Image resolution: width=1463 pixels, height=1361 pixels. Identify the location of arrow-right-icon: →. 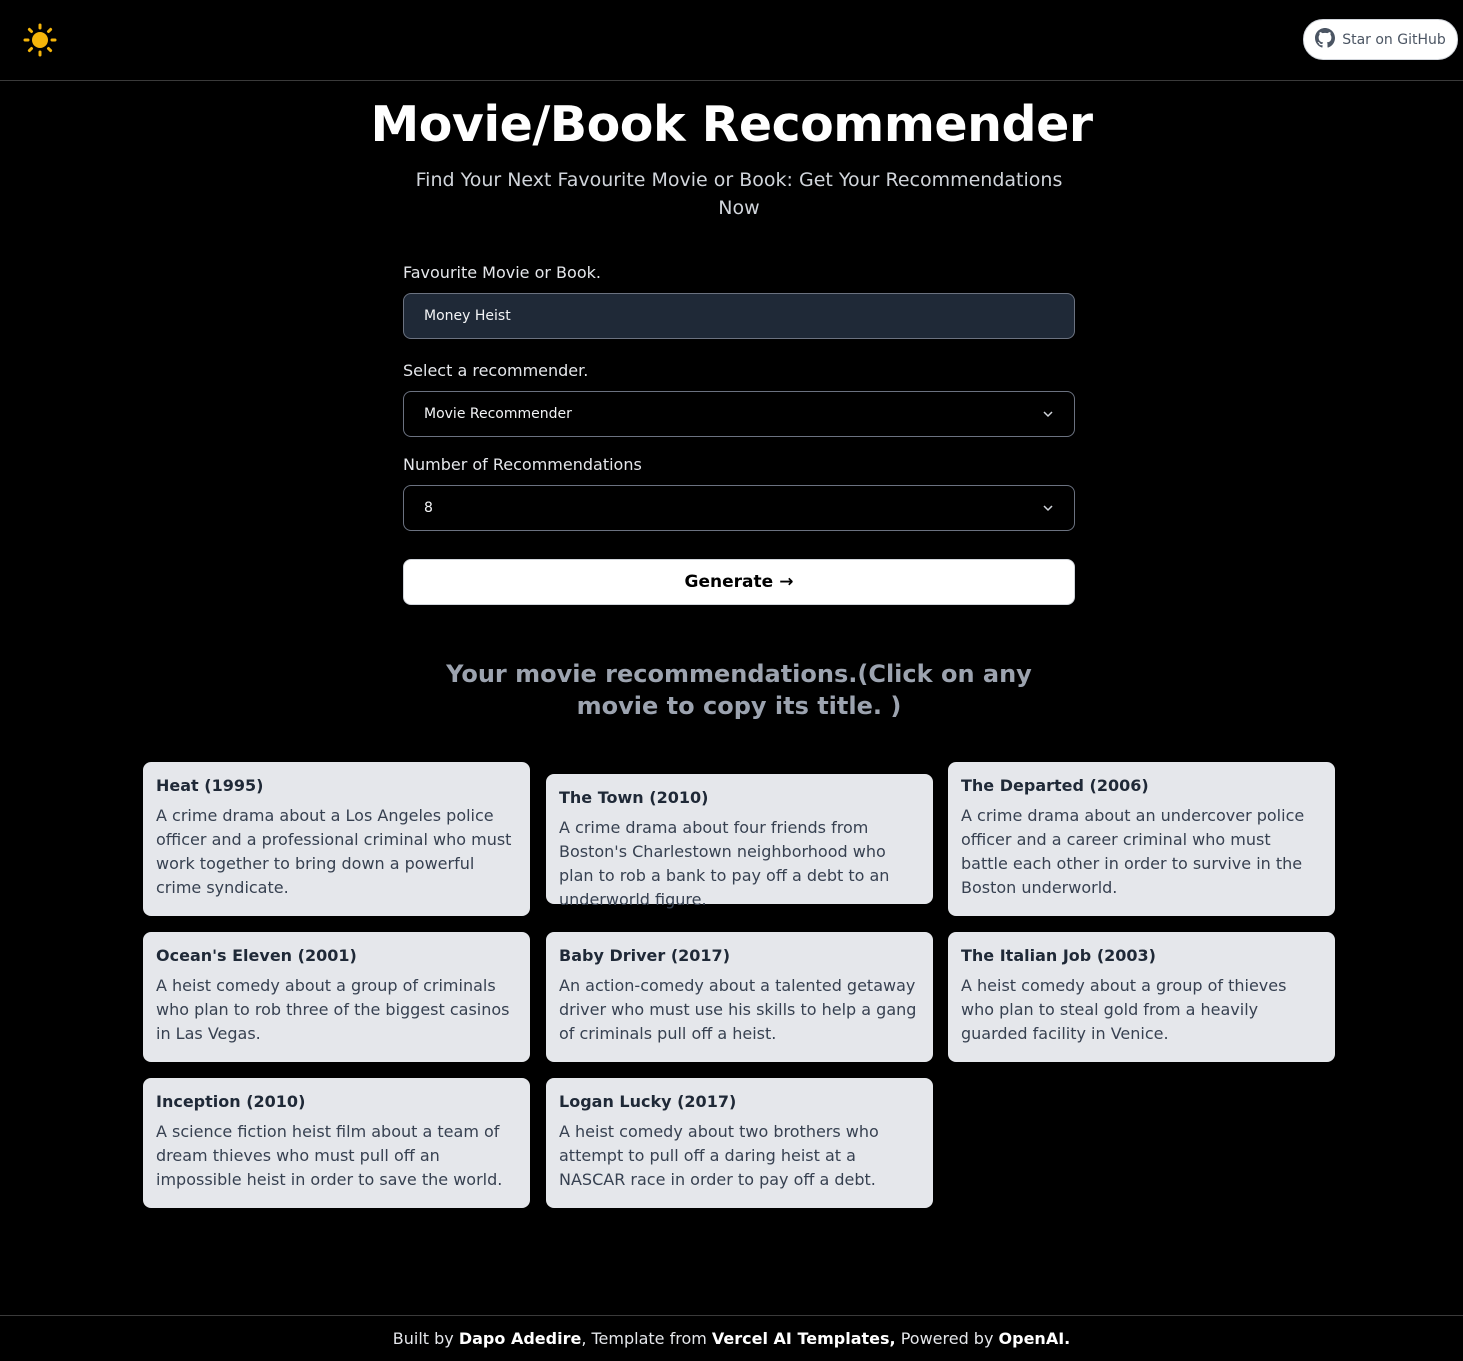
(786, 582).